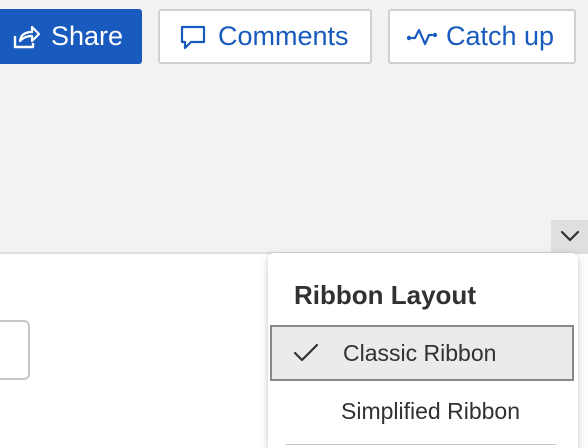 The height and width of the screenshot is (448, 588). Describe the element at coordinates (306, 353) in the screenshot. I see `checkmark-icon` at that location.